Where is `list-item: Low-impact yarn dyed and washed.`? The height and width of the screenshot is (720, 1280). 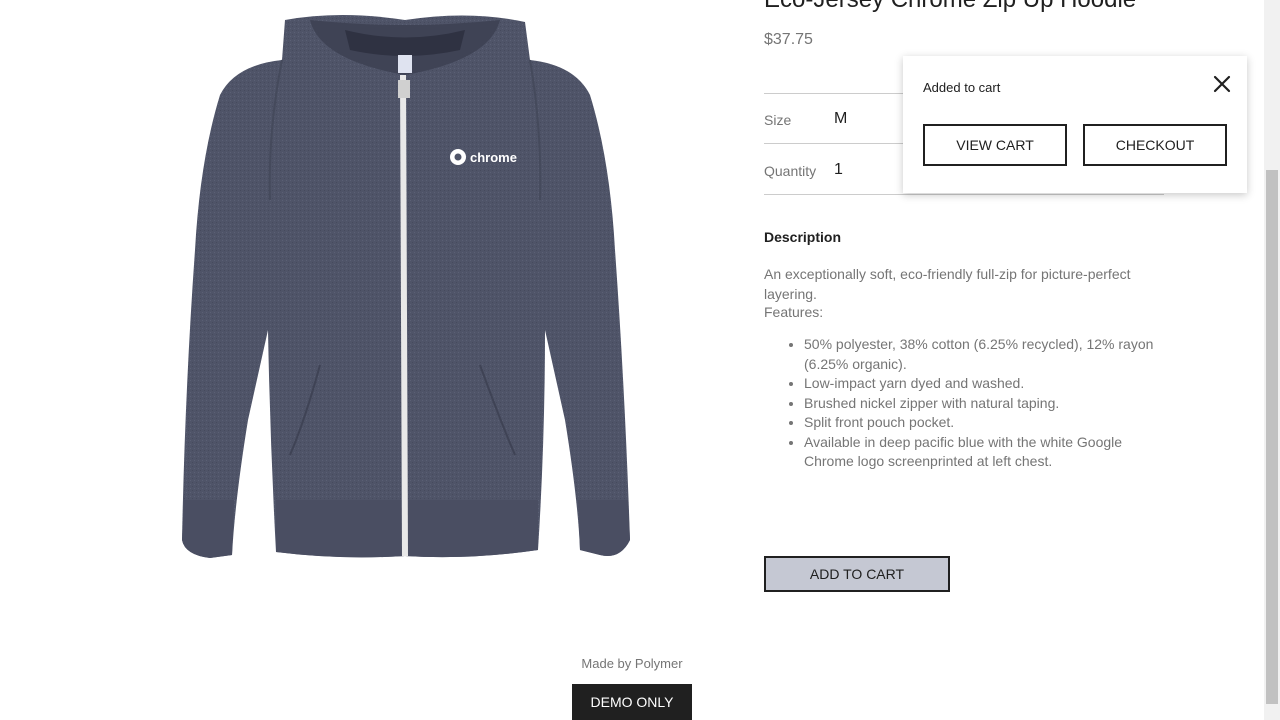
list-item: Low-impact yarn dyed and washed. is located at coordinates (984, 384).